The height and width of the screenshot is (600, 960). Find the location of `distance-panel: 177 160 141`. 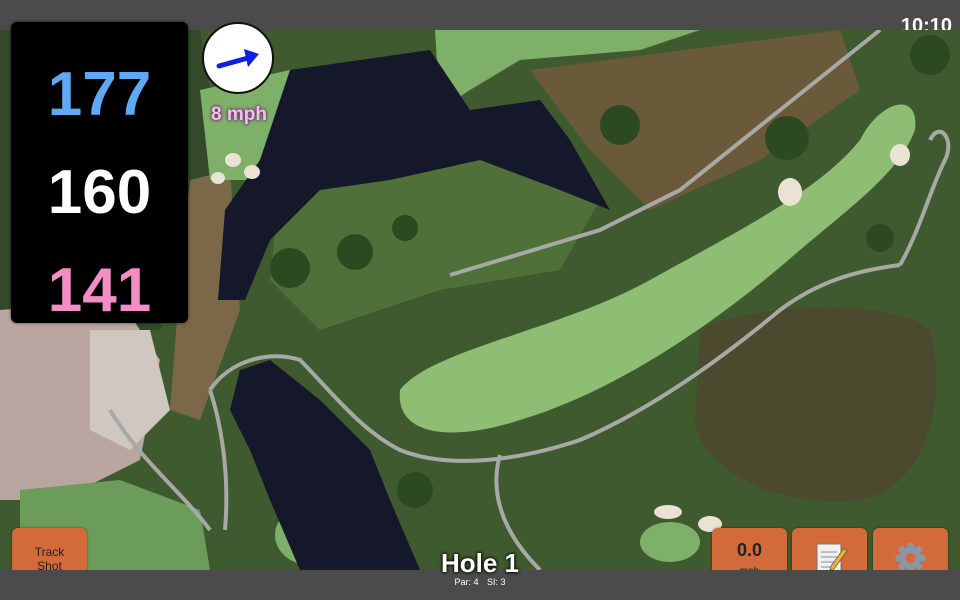

distance-panel: 177 160 141 is located at coordinates (99, 172).